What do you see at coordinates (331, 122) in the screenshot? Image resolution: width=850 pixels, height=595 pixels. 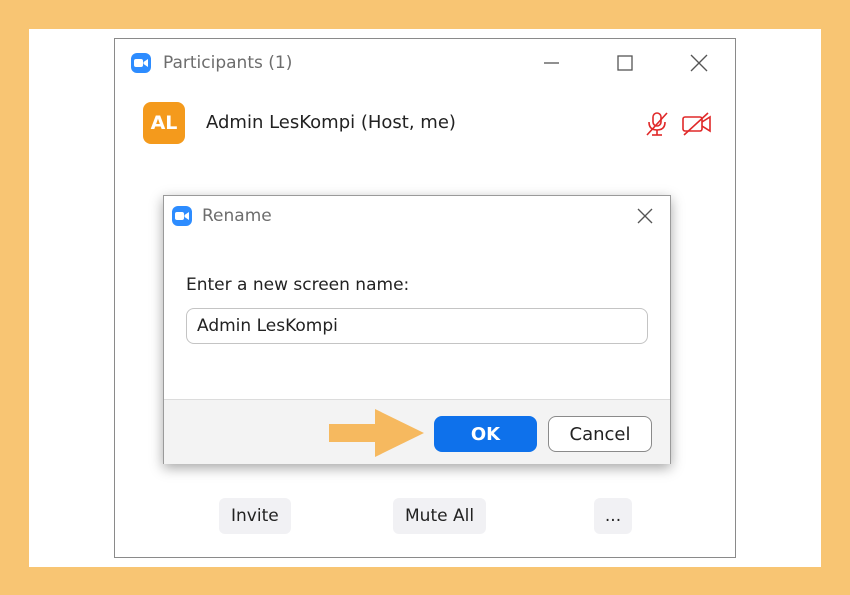 I see `participant-name: Admin LesKompi (Host, me)` at bounding box center [331, 122].